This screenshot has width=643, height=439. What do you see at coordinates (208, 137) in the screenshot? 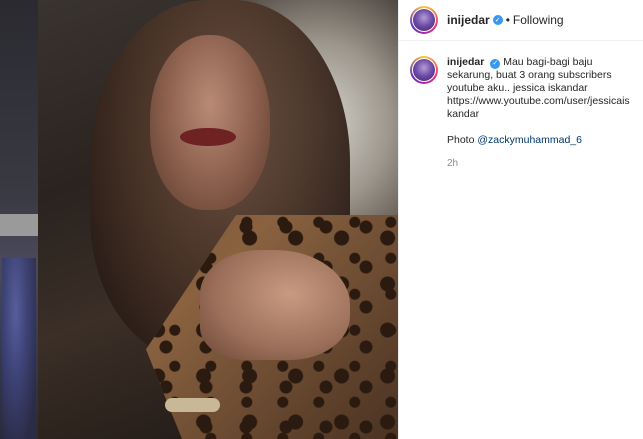
I see `photo-subject-lips` at bounding box center [208, 137].